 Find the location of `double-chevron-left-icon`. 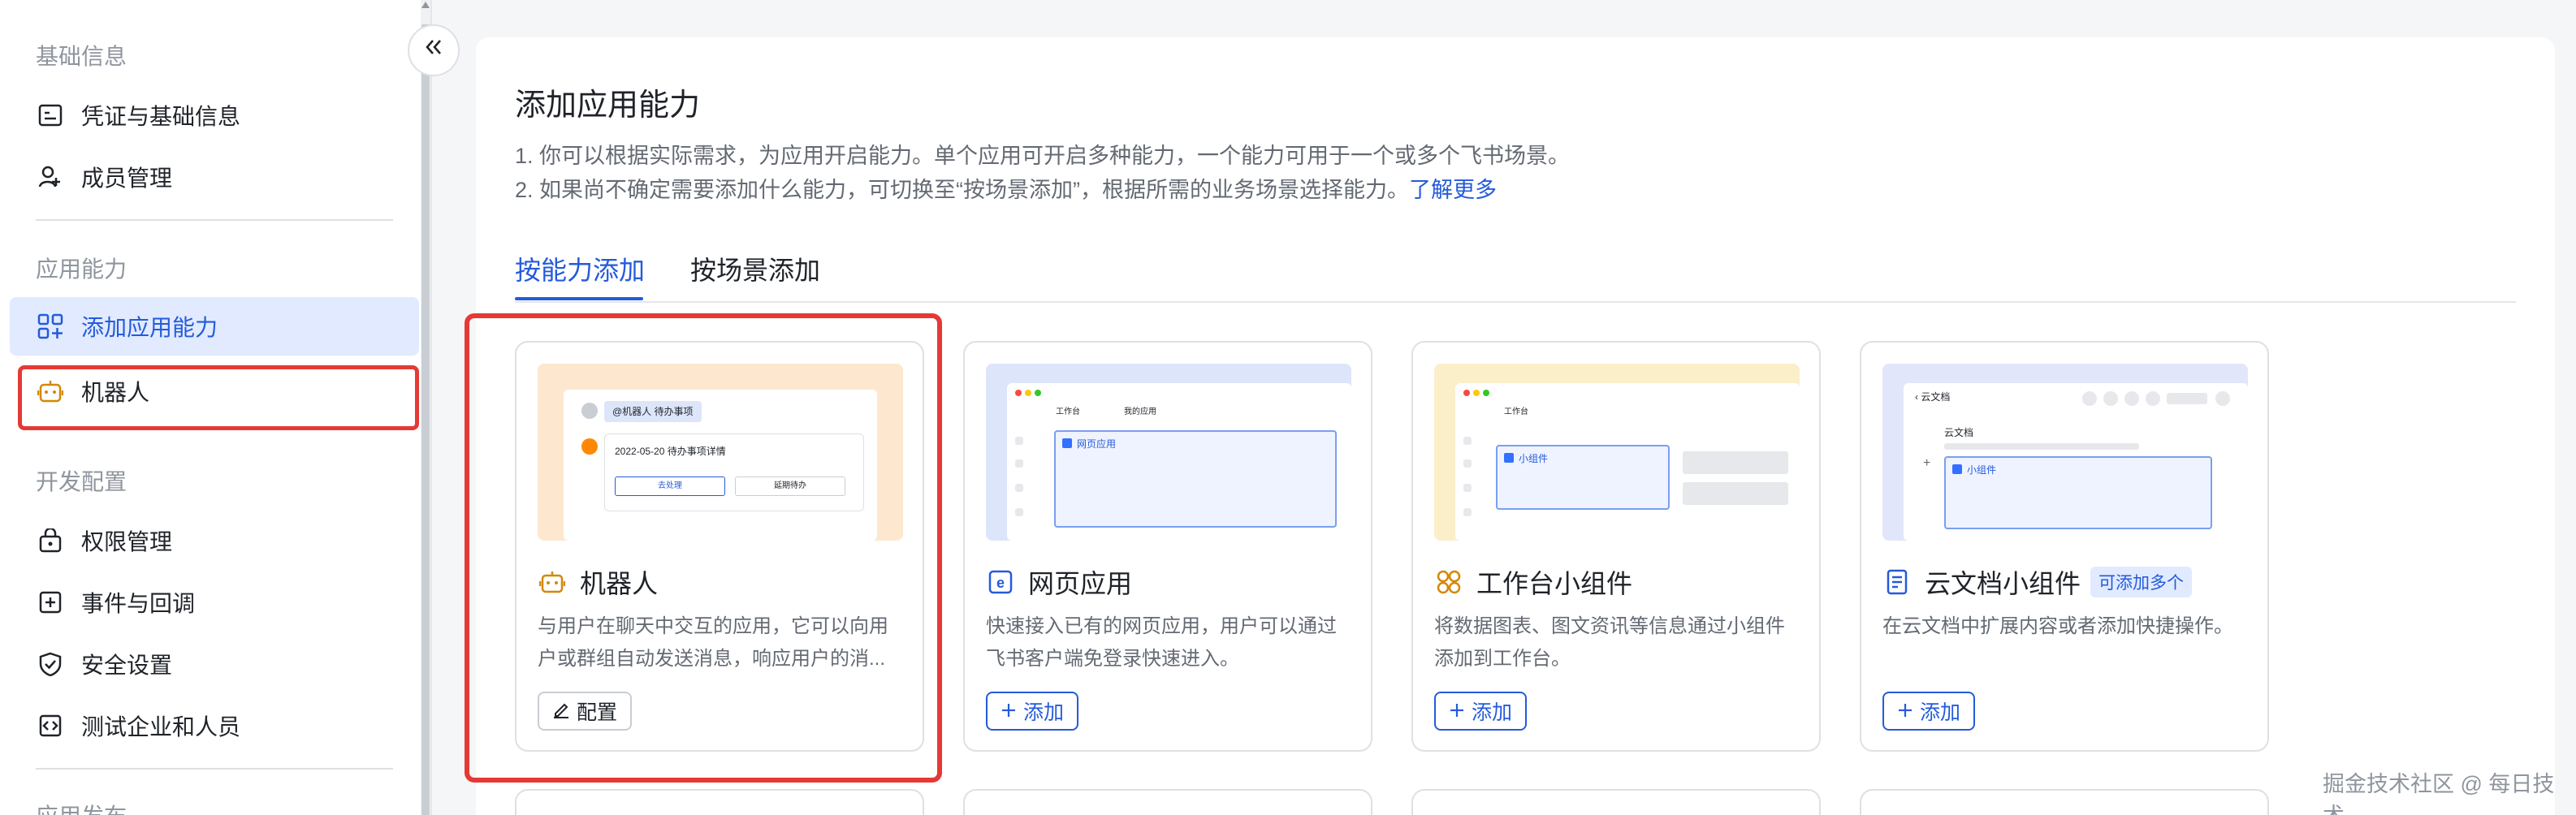

double-chevron-left-icon is located at coordinates (434, 50).